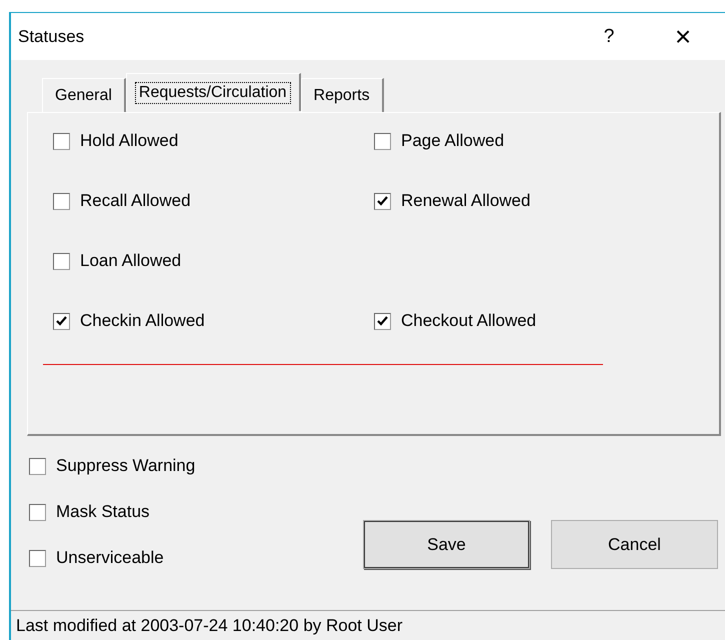  I want to click on status-text: Last modified at 2003-07-24 10:40:20 by Root User, so click(209, 626).